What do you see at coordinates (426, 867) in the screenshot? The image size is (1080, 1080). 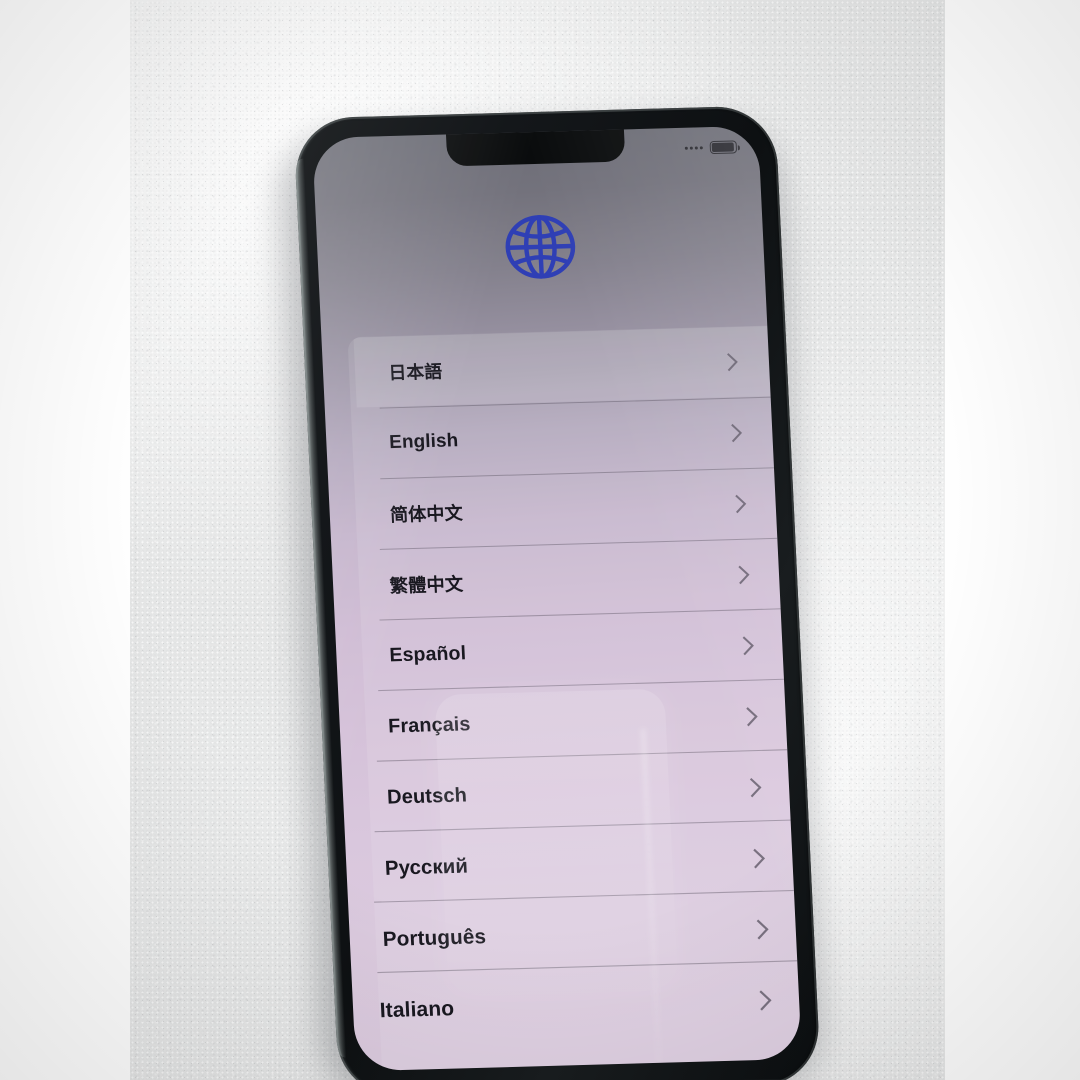 I see `language-label: Русский` at bounding box center [426, 867].